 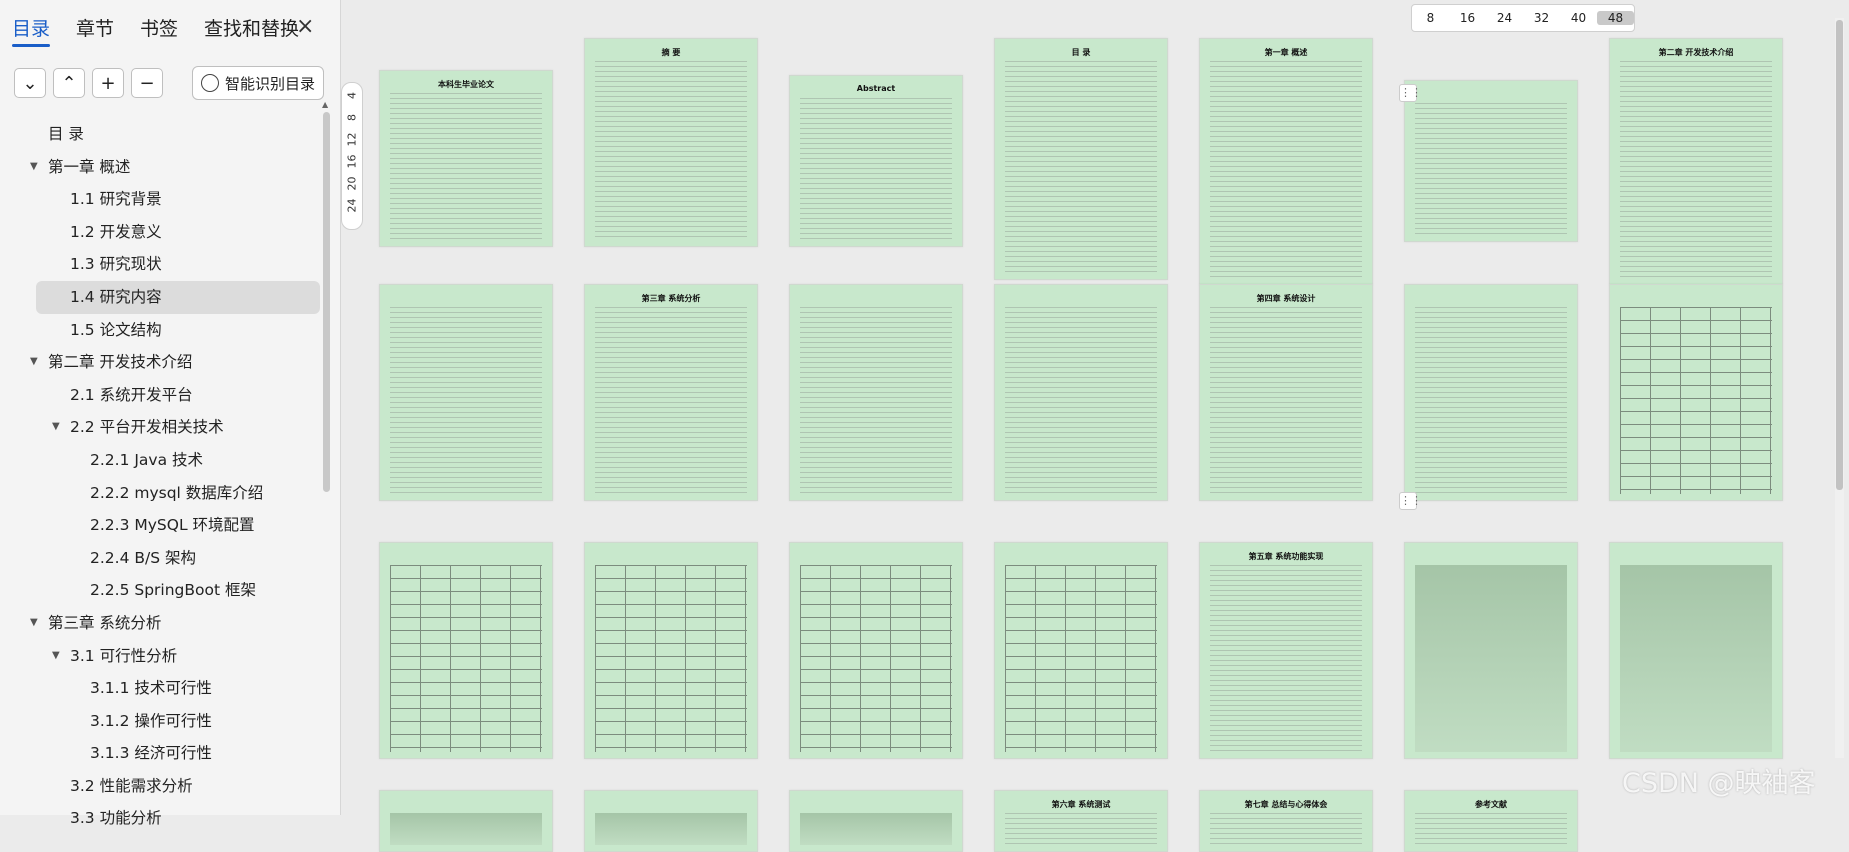 I want to click on page-thumbnail: 第七章 总结与心得体会, so click(x=1286, y=821).